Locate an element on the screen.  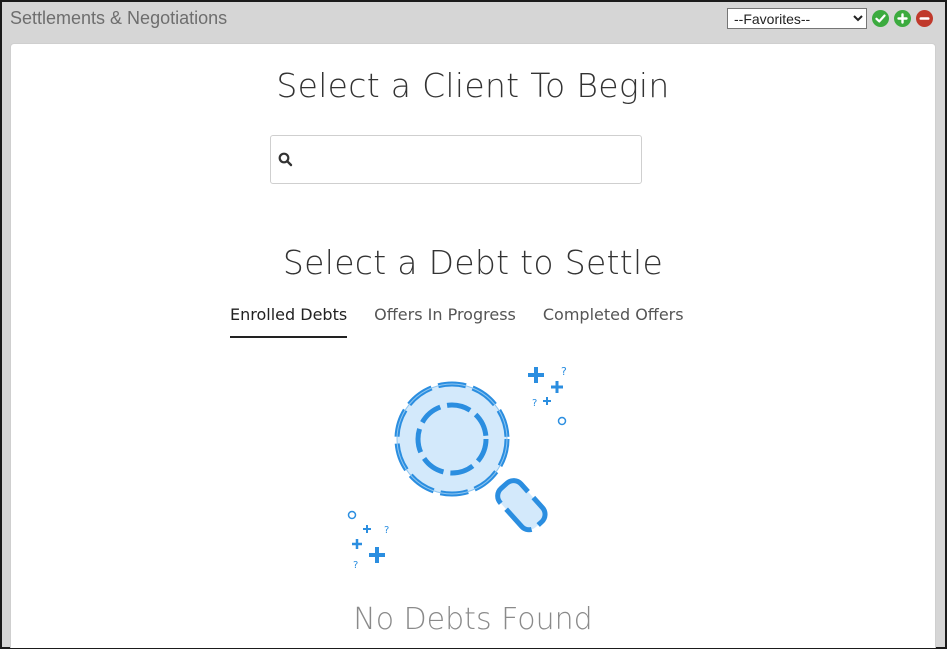
tab-offers-in-progress: Offers In Progress is located at coordinates (445, 319).